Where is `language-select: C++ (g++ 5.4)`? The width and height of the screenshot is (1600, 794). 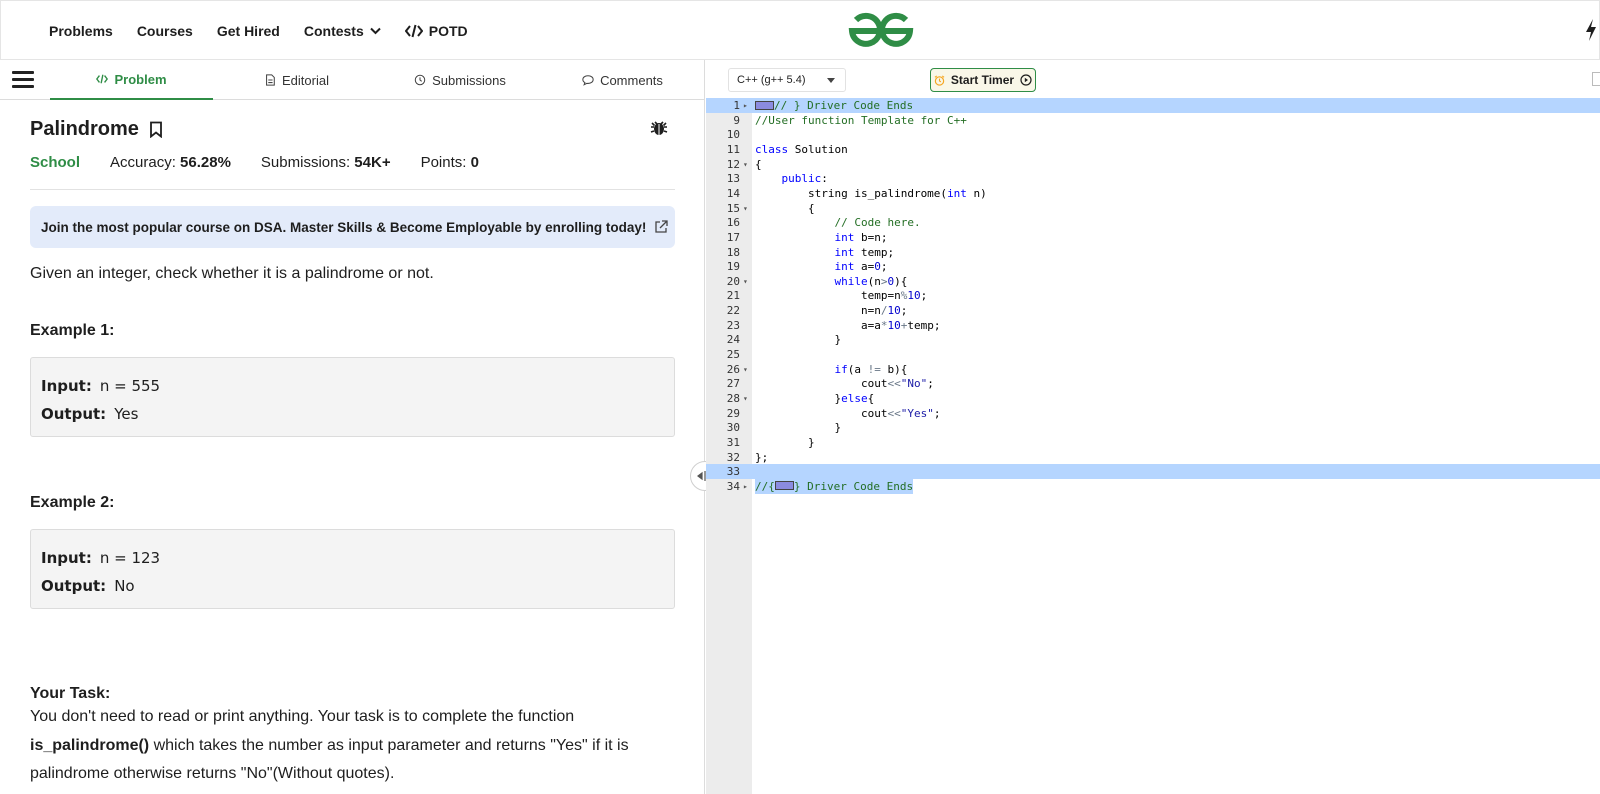
language-select: C++ (g++ 5.4) is located at coordinates (787, 80).